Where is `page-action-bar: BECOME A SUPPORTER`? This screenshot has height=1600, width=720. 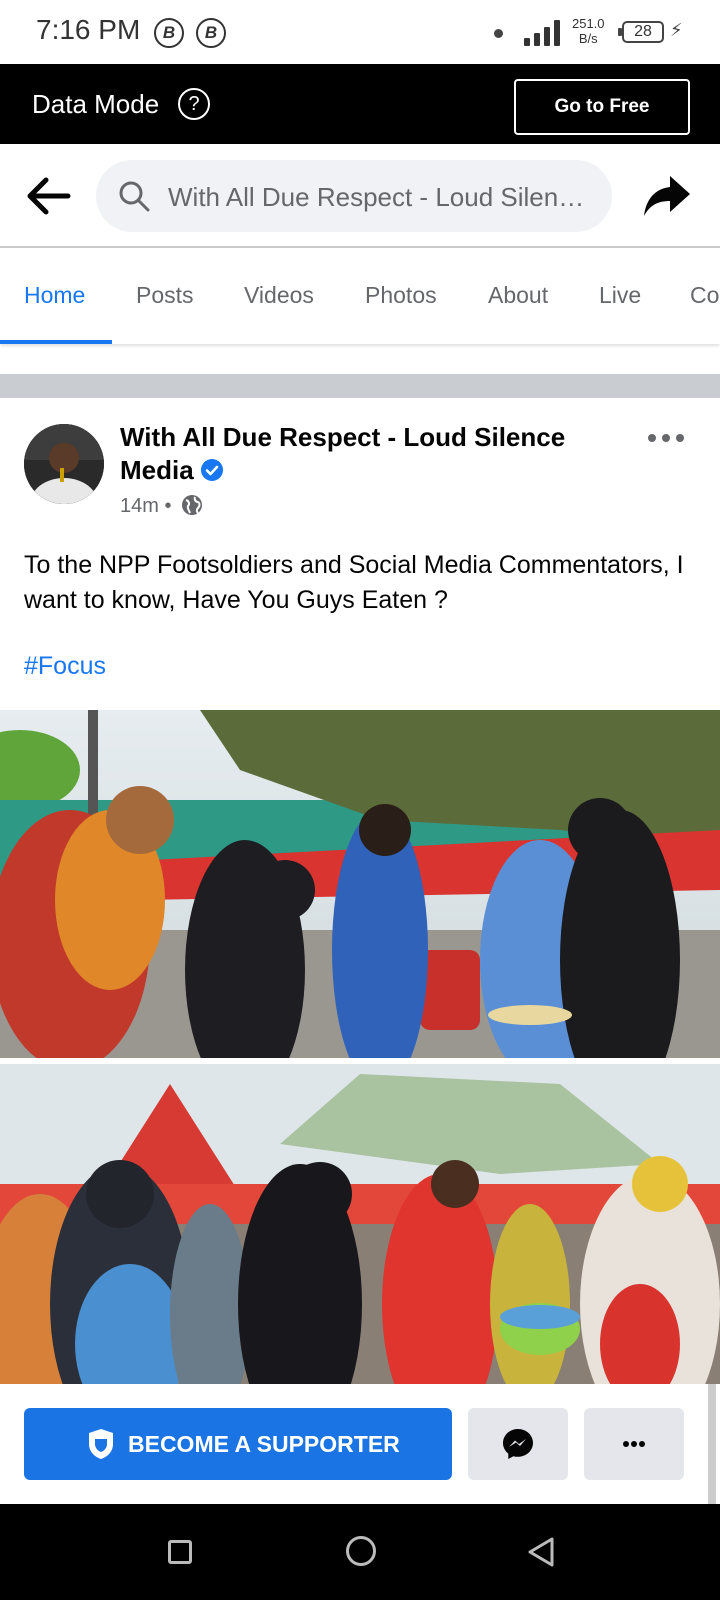 page-action-bar: BECOME A SUPPORTER is located at coordinates (360, 1444).